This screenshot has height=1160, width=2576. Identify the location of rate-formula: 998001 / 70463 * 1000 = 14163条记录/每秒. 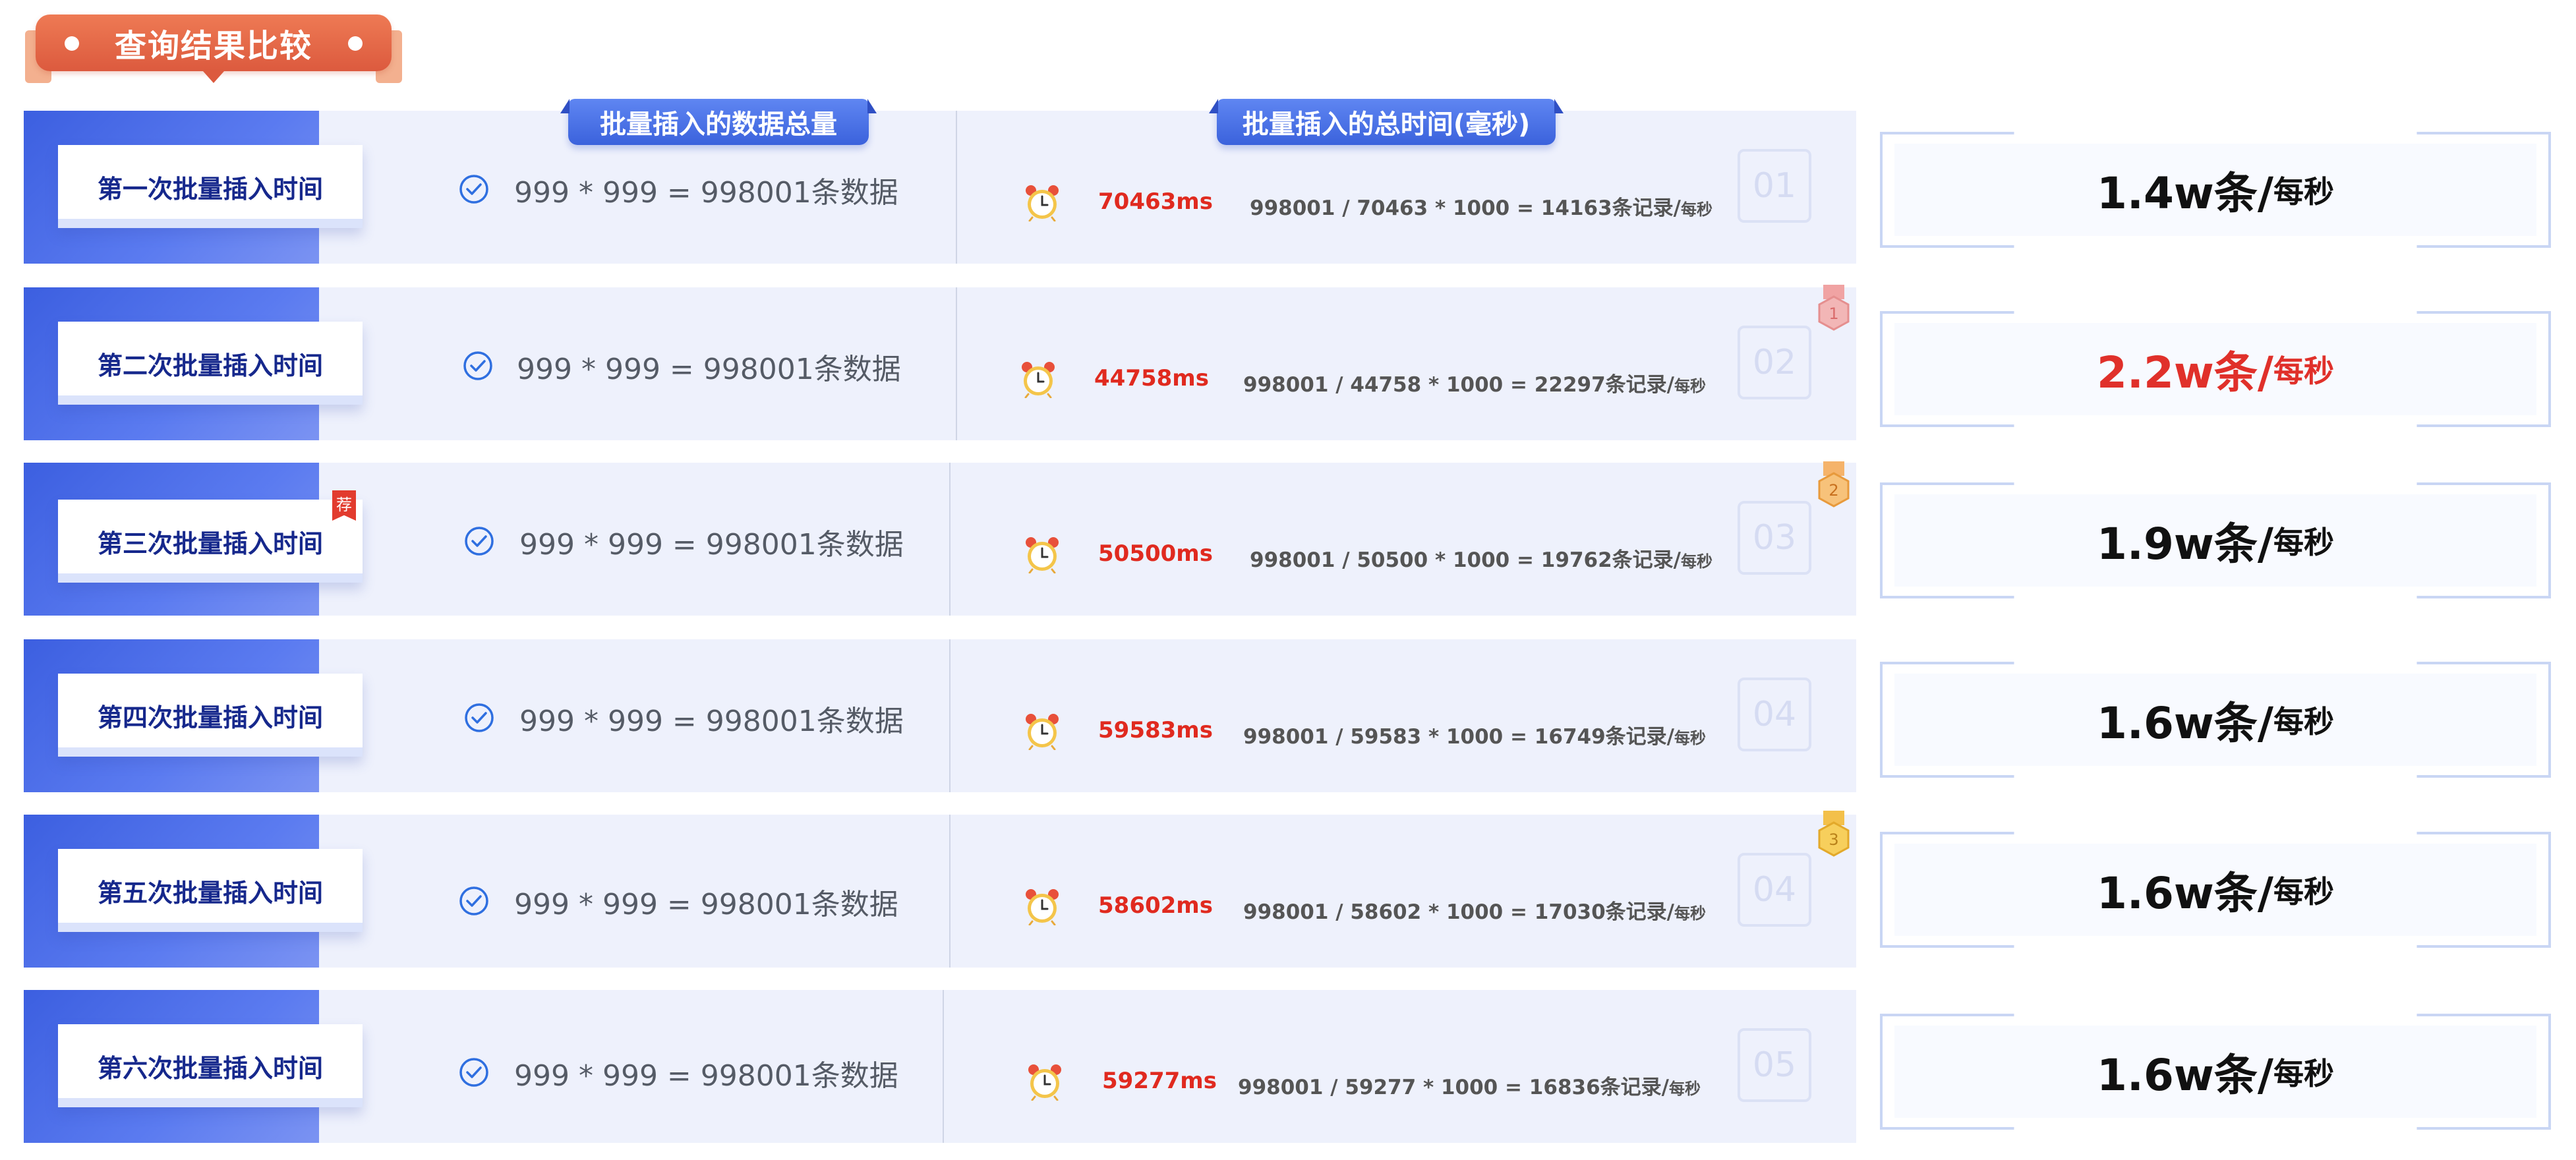
(1481, 208).